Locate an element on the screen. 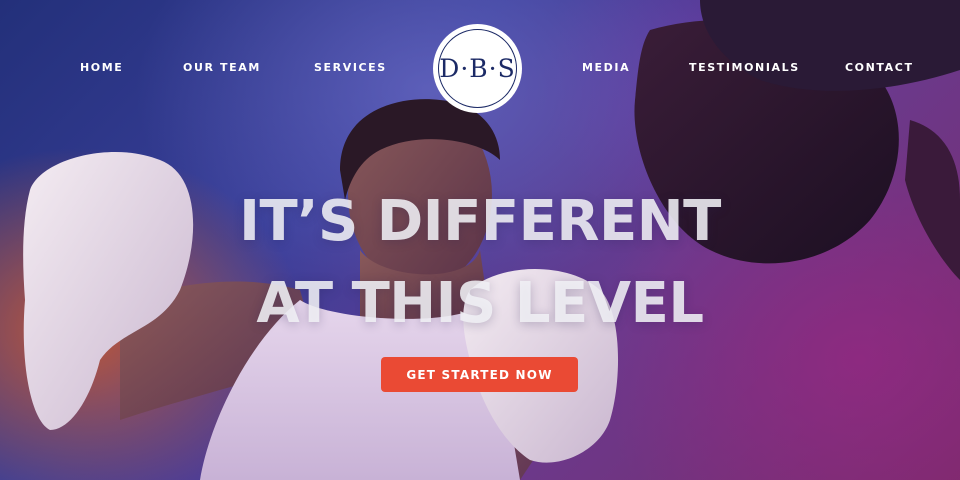 This screenshot has width=960, height=480. nav-our-team-link: OUR TEAM is located at coordinates (222, 67).